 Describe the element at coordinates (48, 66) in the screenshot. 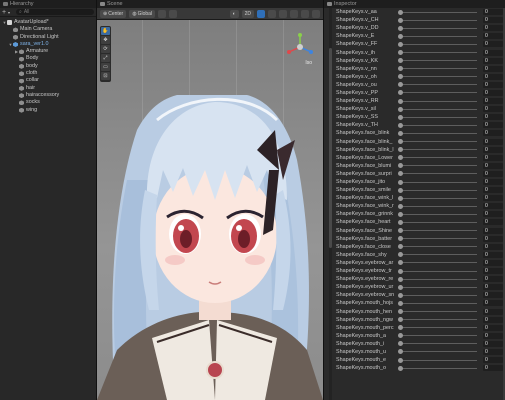

I see `hierarchy-item: body` at that location.